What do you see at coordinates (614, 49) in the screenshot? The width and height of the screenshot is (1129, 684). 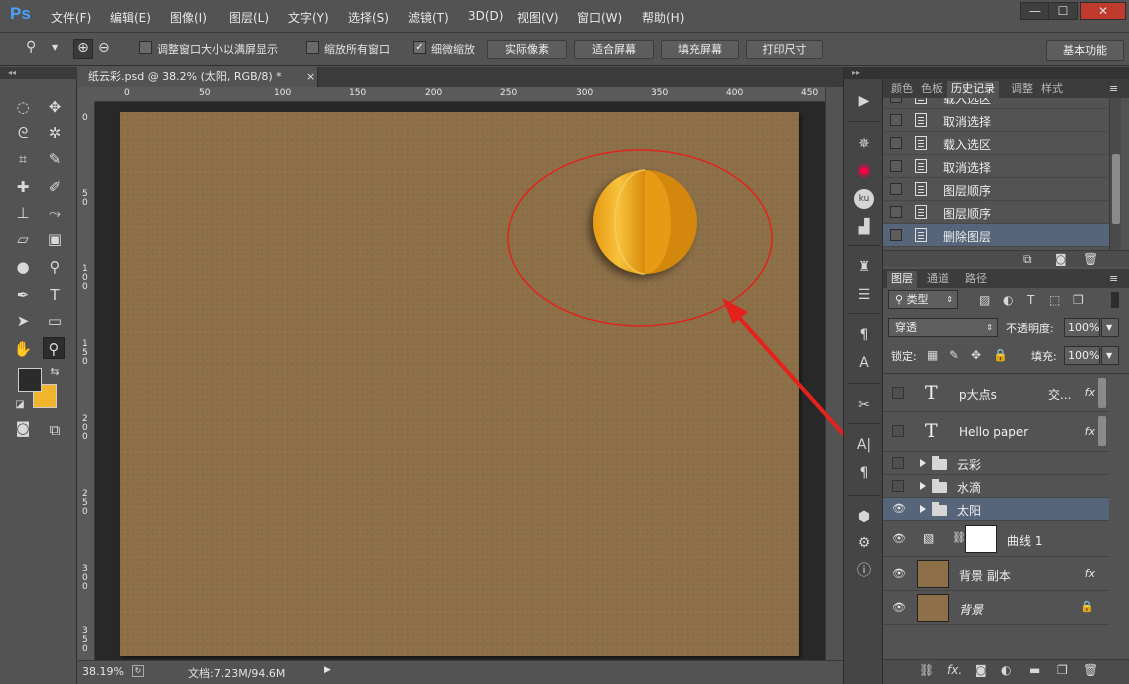 I see `fit-screen-button: 适合屏幕` at bounding box center [614, 49].